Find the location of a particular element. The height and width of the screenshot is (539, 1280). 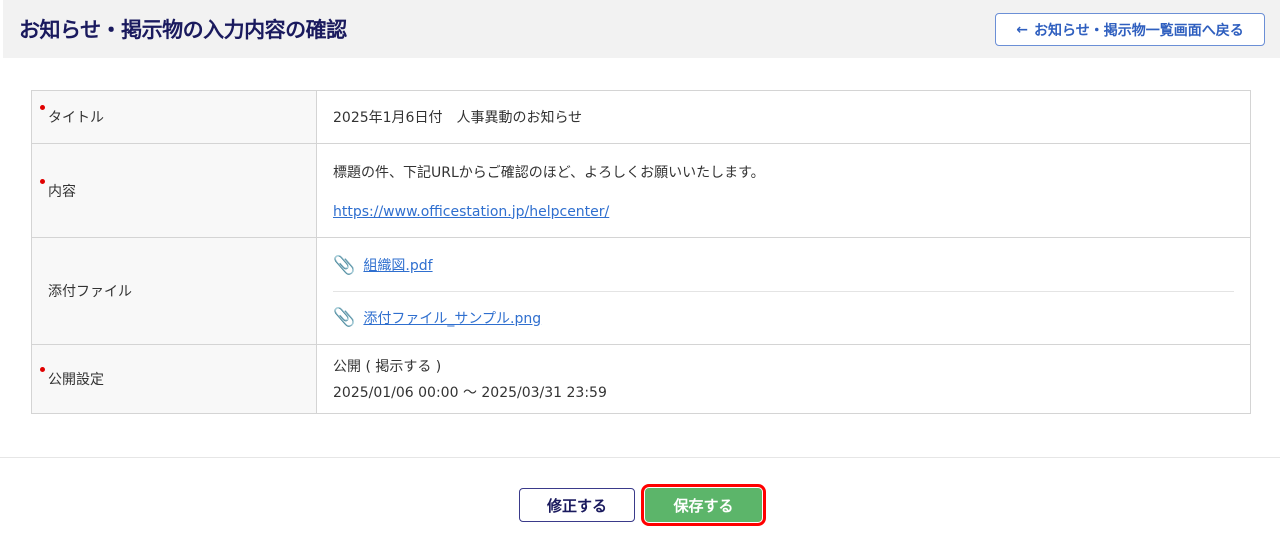

label-text: 公開設定 is located at coordinates (76, 380).